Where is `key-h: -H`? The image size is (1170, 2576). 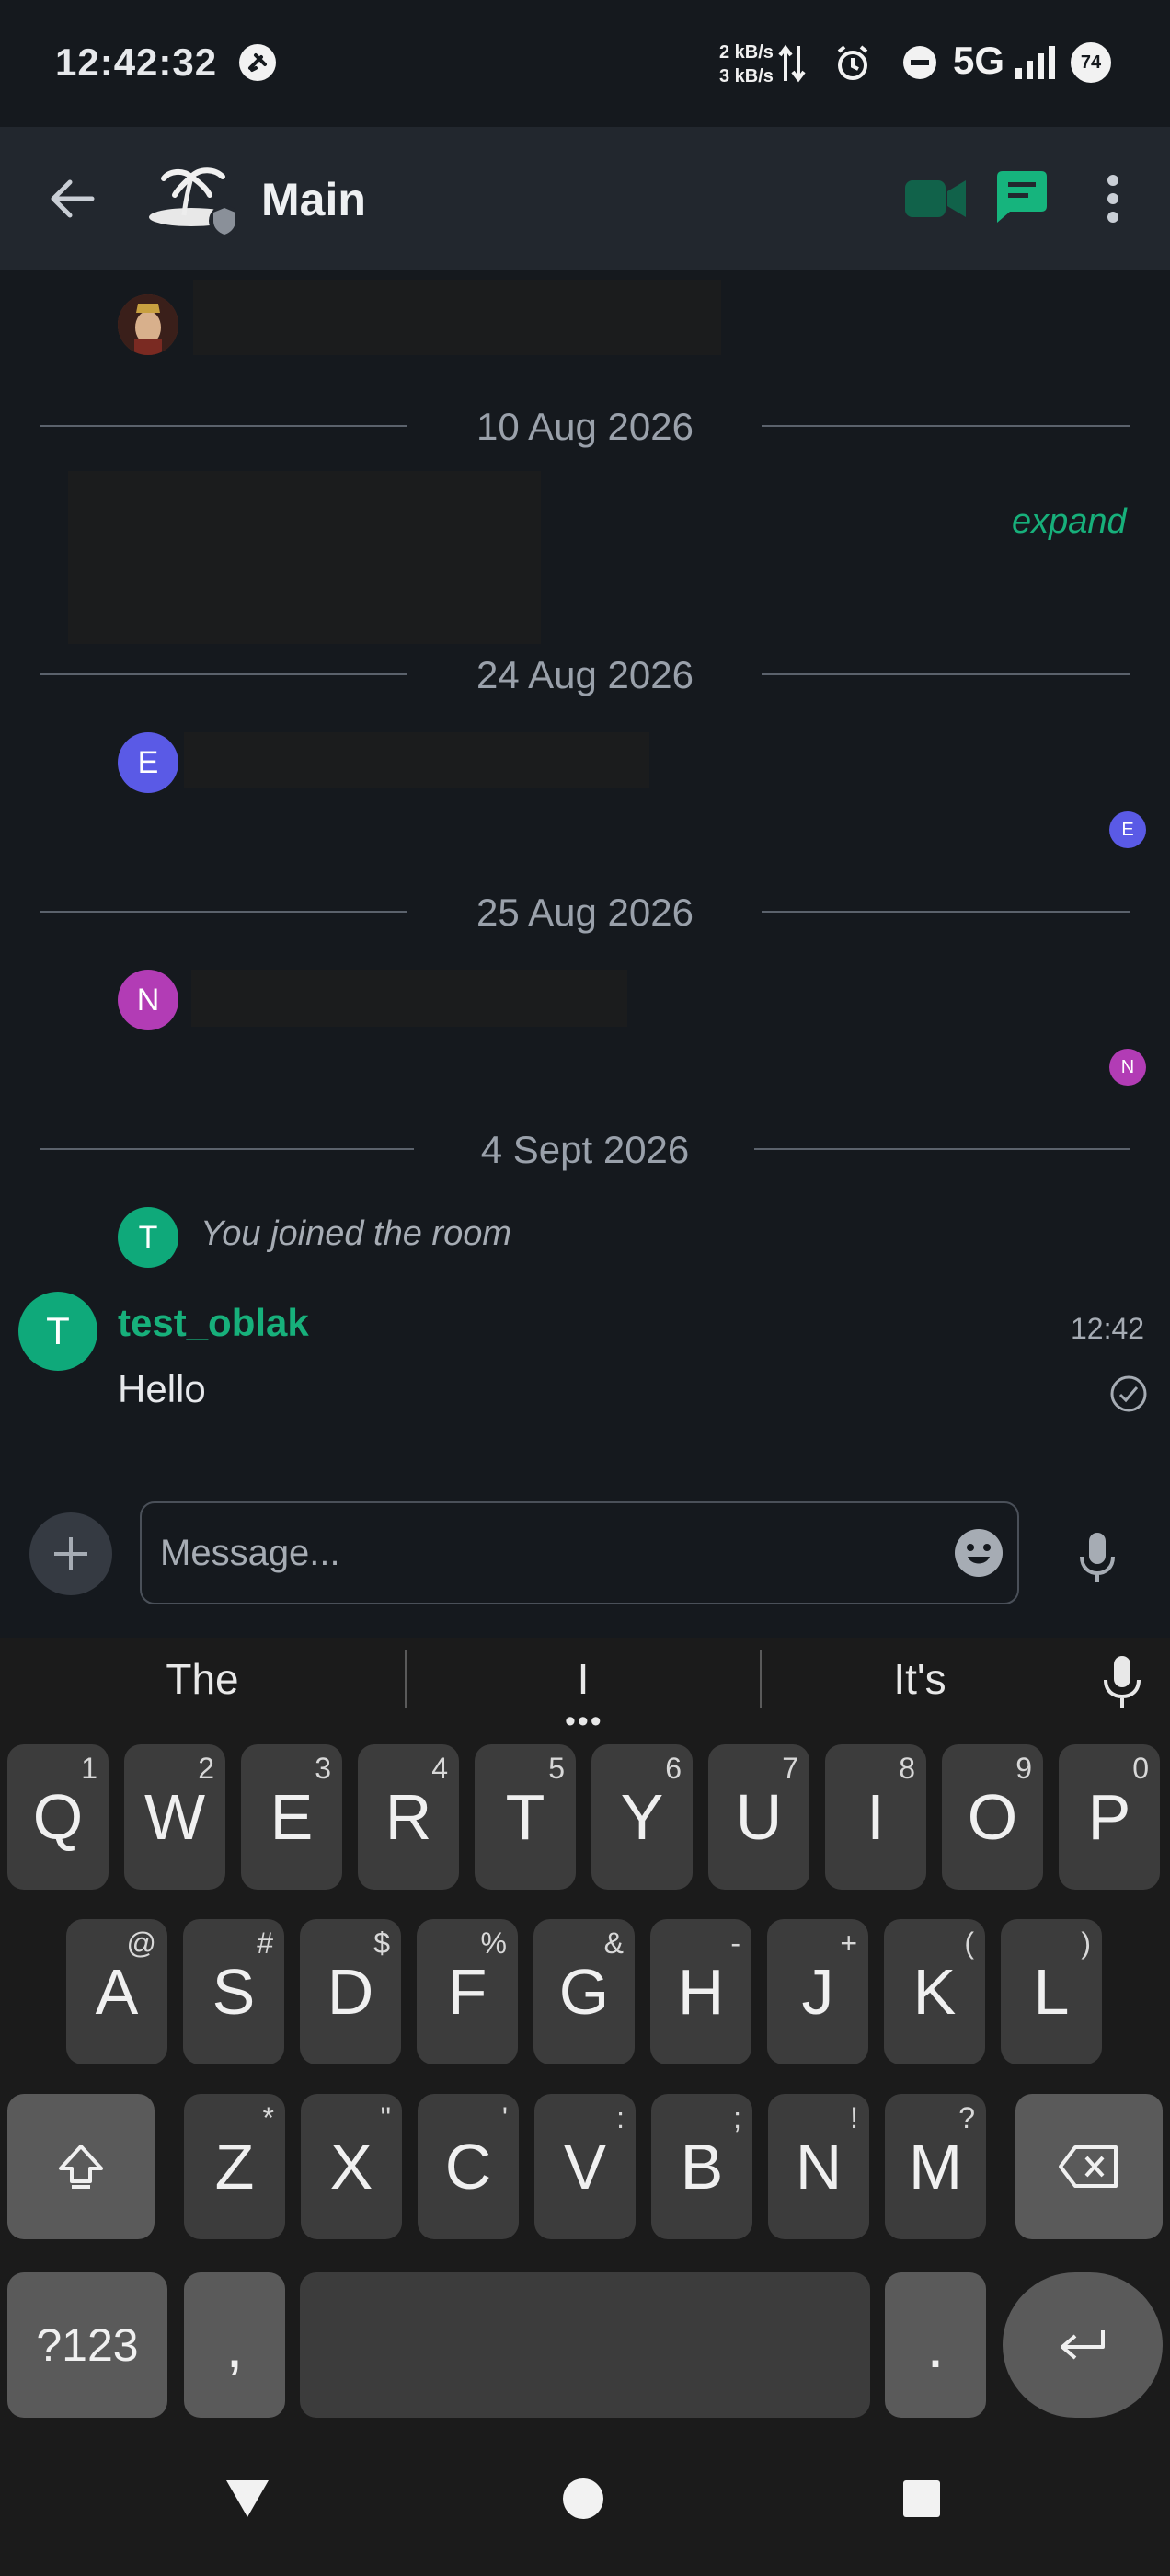 key-h: -H is located at coordinates (700, 1991).